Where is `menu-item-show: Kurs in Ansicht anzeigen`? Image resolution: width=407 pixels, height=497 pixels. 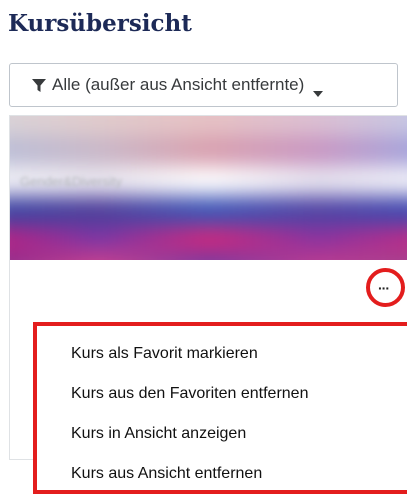 menu-item-show: Kurs in Ansicht anzeigen is located at coordinates (158, 434).